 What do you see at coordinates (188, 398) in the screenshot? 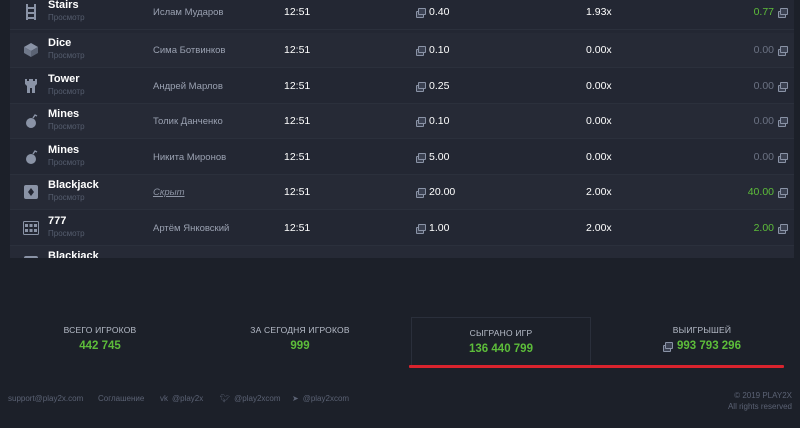
I see `vk-text: @play2x` at bounding box center [188, 398].